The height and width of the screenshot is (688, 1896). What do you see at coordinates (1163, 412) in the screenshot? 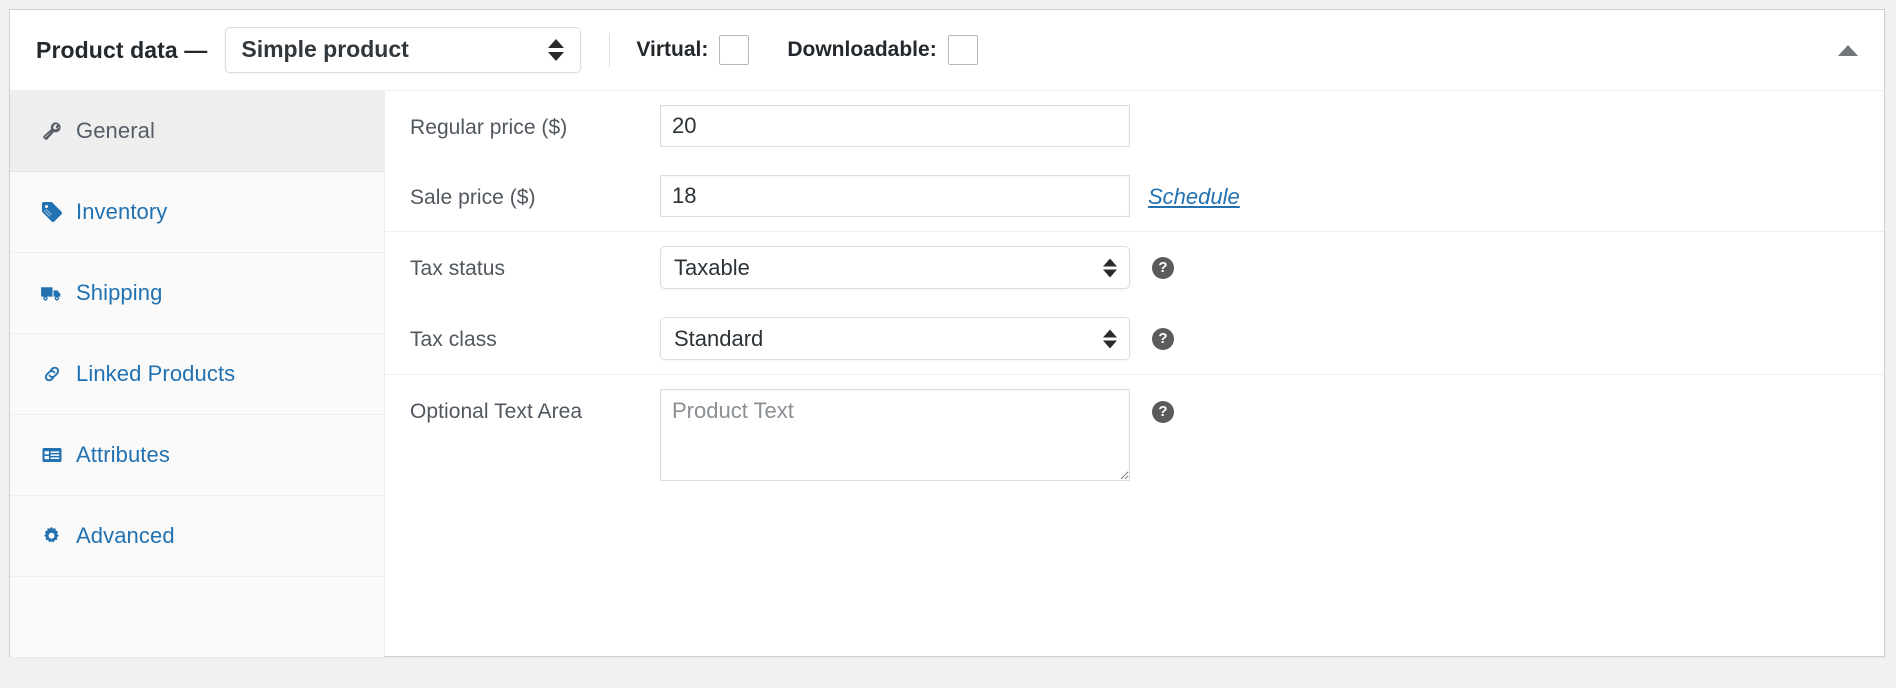
I see `optional-text-area-help-icon: ?` at bounding box center [1163, 412].